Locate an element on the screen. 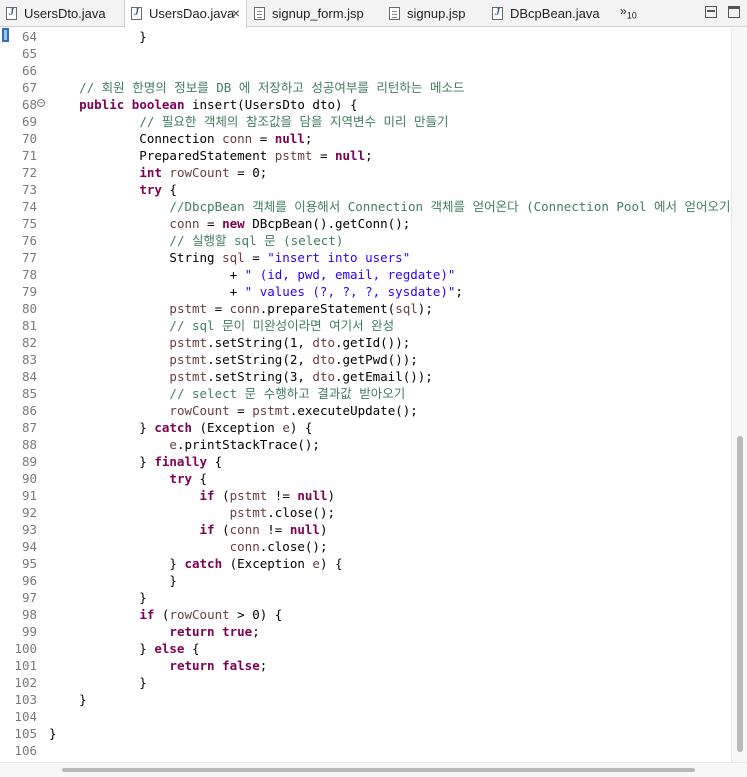  code-text: PreparedStatement pstmt = null; is located at coordinates (210, 155).